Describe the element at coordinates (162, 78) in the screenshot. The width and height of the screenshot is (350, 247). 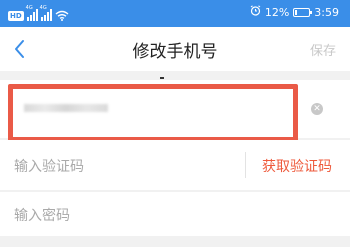
I see `cursor-mark` at that location.